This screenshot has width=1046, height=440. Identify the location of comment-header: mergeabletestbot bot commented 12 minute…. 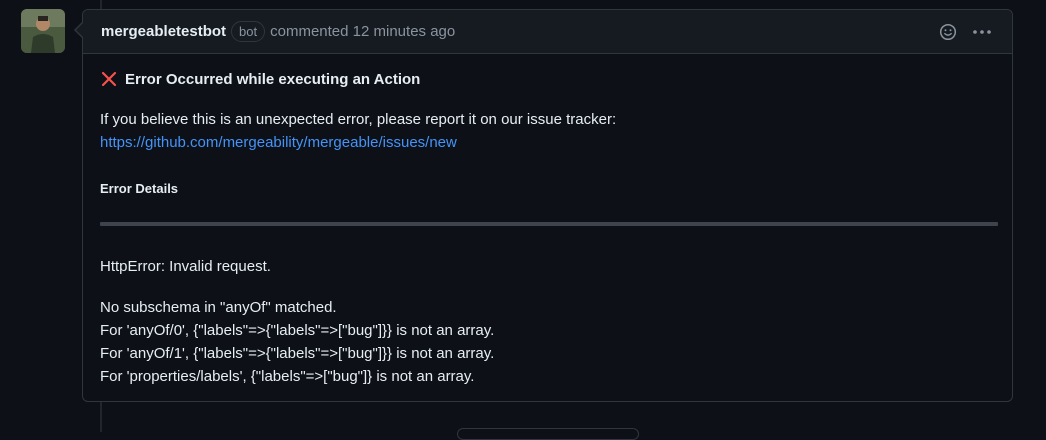
(547, 32).